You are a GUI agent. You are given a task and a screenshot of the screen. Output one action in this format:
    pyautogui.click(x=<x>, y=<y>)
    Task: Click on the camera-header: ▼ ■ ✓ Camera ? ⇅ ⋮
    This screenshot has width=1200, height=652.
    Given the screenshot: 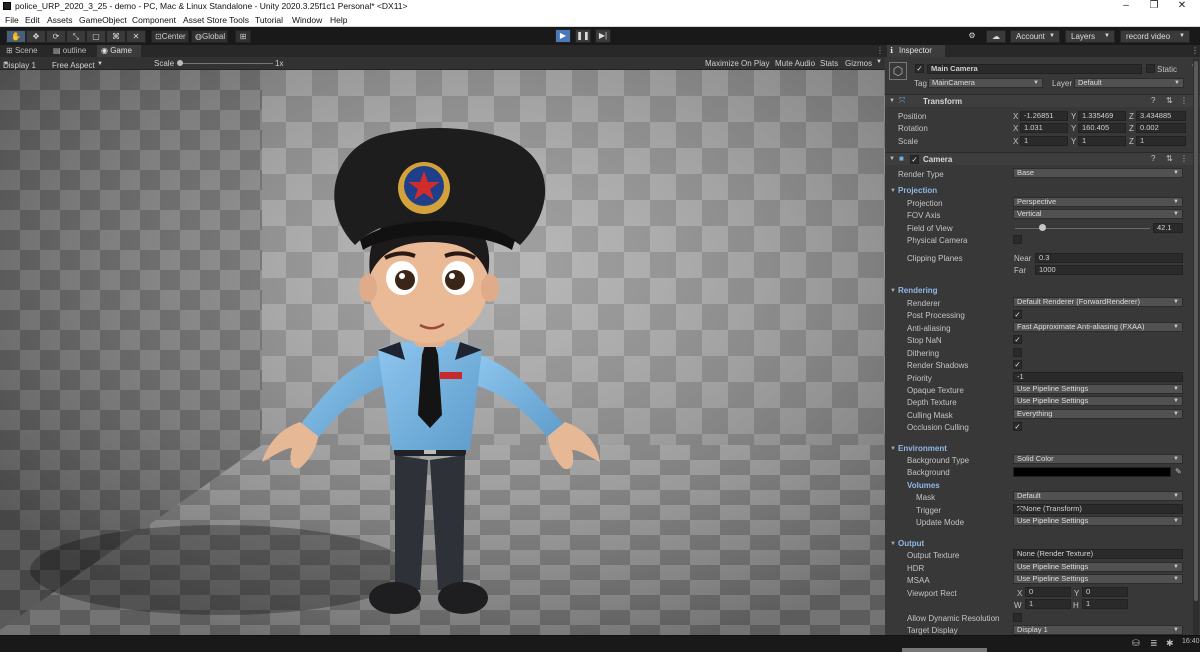 What is the action you would take?
    pyautogui.click(x=1042, y=158)
    